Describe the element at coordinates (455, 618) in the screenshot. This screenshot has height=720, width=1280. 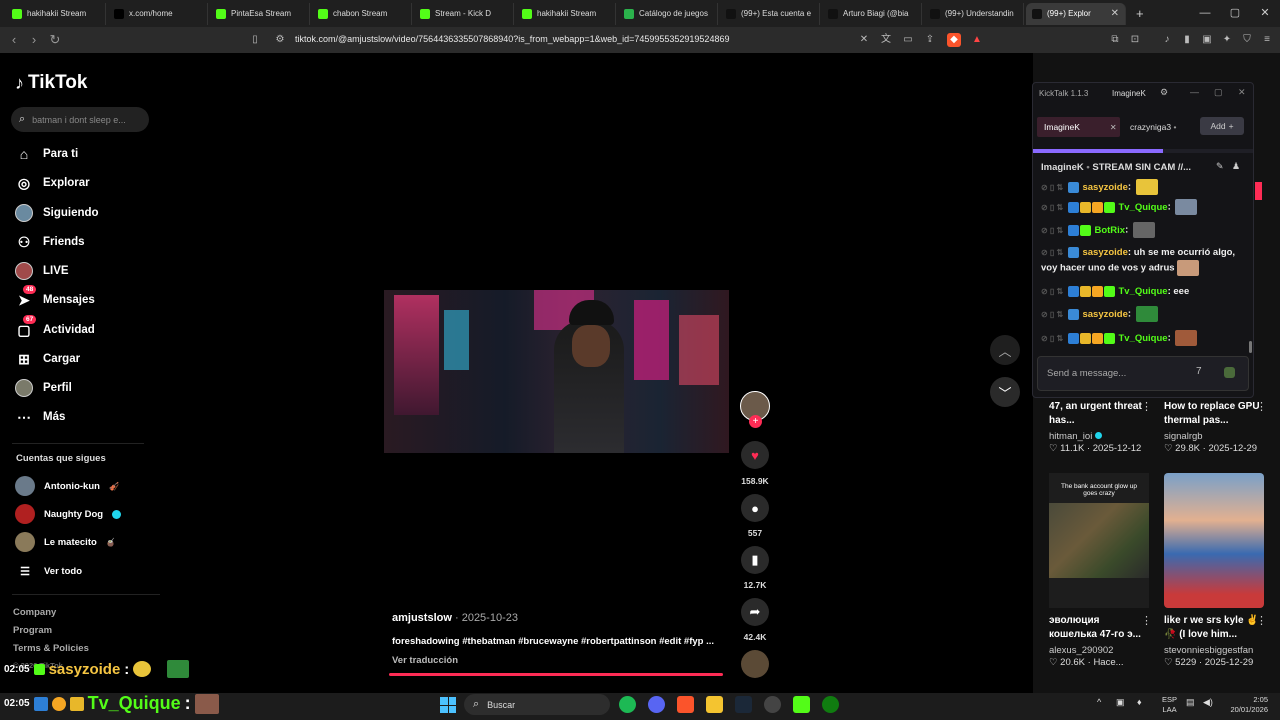
I see `video-author: amjustslow · 2025-10-23` at that location.